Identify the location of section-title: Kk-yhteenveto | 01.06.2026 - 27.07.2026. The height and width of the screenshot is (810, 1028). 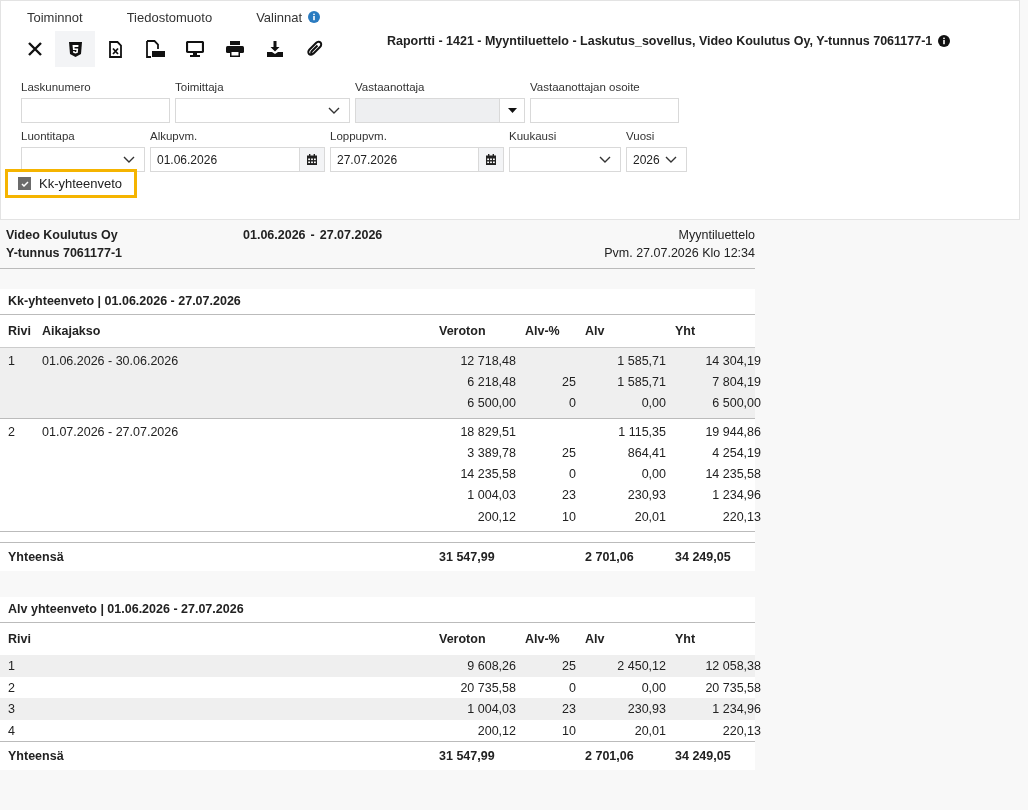
(377, 302).